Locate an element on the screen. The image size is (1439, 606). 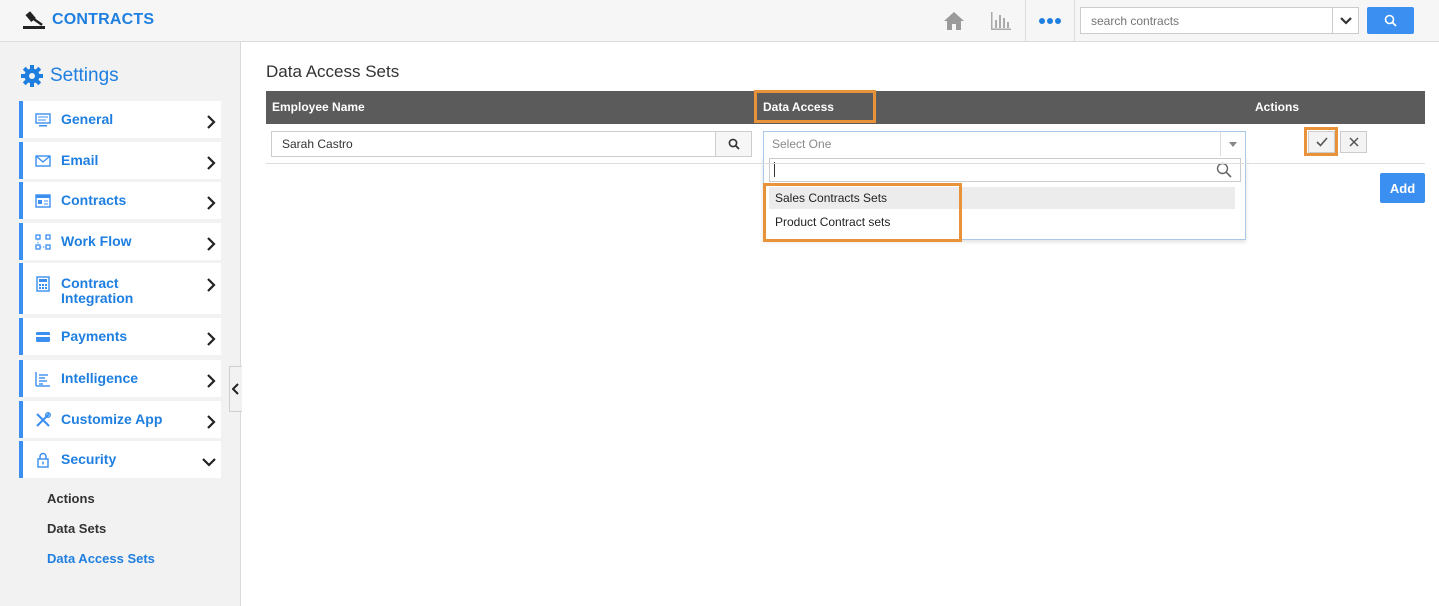
chevron-left-icon is located at coordinates (235, 389).